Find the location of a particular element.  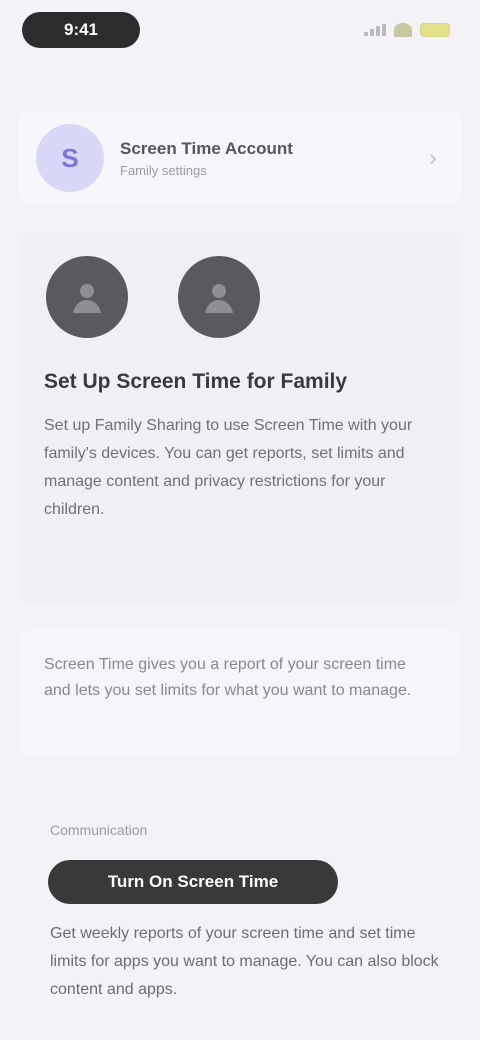

account-row: S Screen Time Account Family settings › is located at coordinates (240, 158).